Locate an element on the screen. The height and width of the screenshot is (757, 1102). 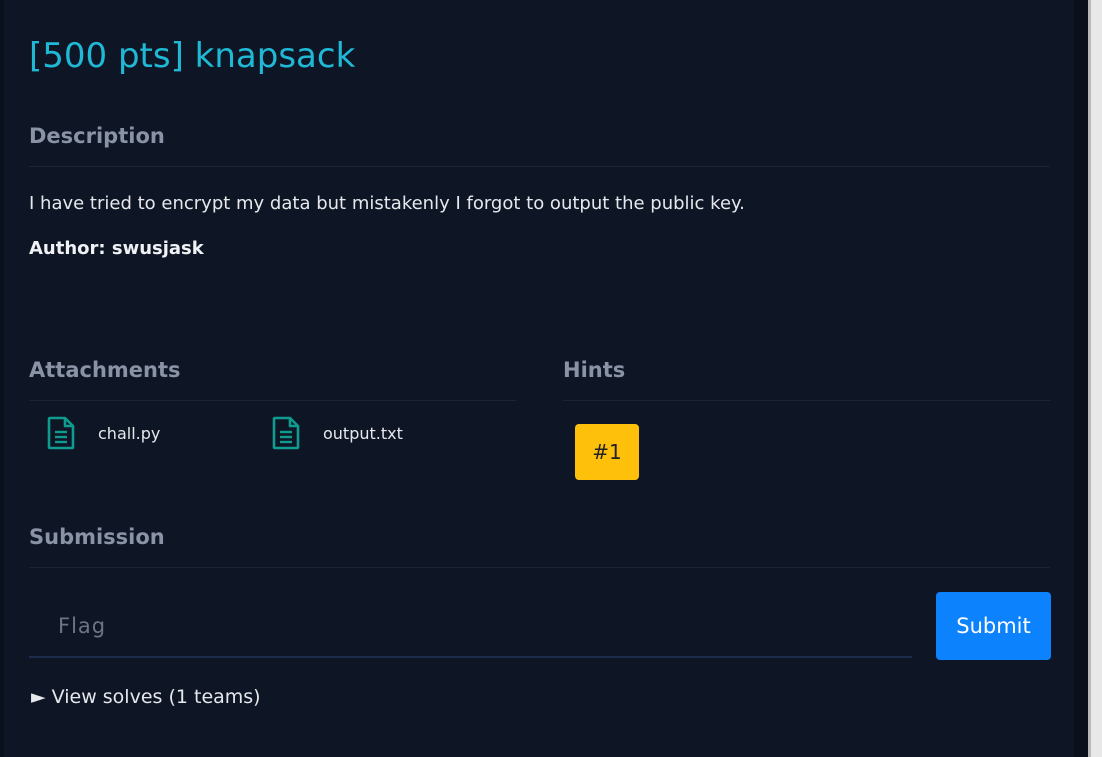
attachment-output-txt: output.txt is located at coordinates (337, 433).